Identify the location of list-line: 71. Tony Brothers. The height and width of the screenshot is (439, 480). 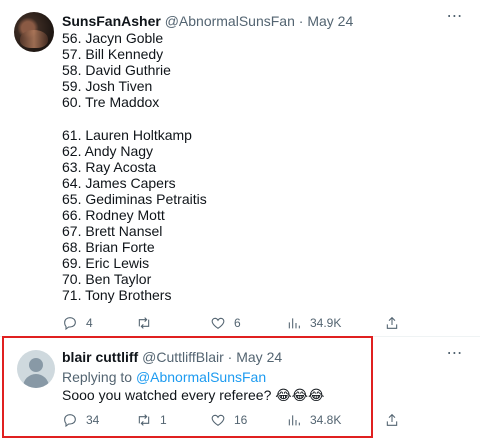
(117, 295).